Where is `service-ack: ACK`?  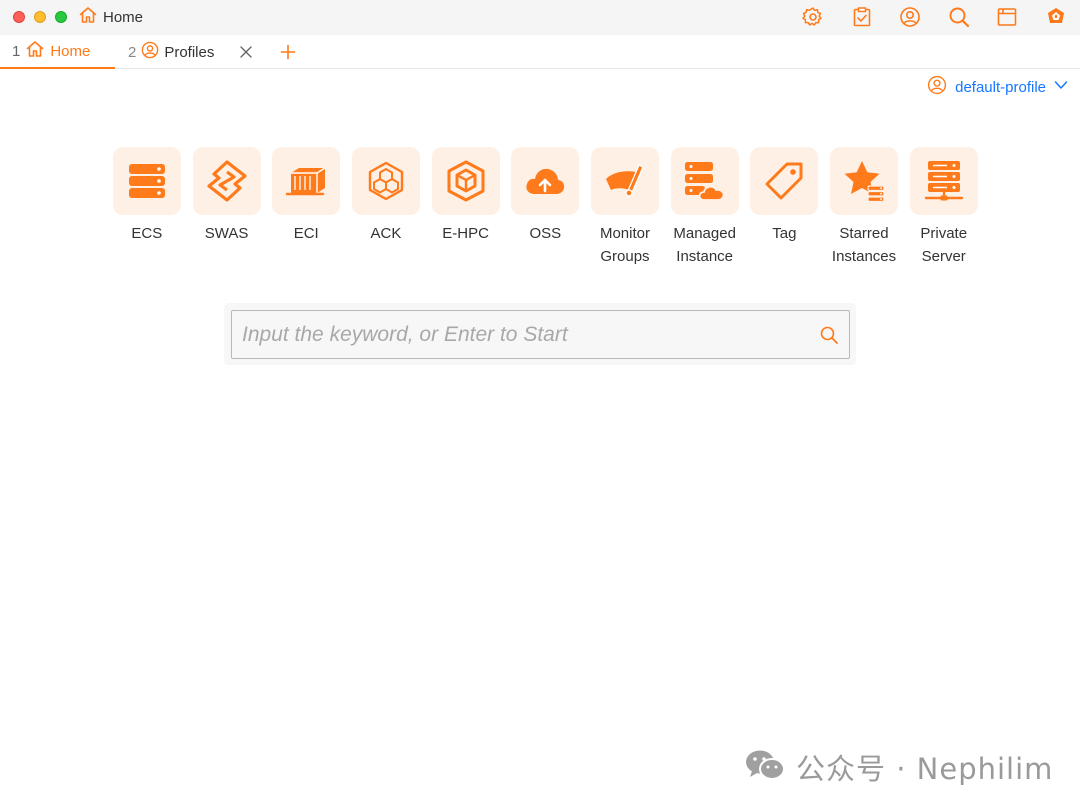
service-ack: ACK is located at coordinates (386, 207).